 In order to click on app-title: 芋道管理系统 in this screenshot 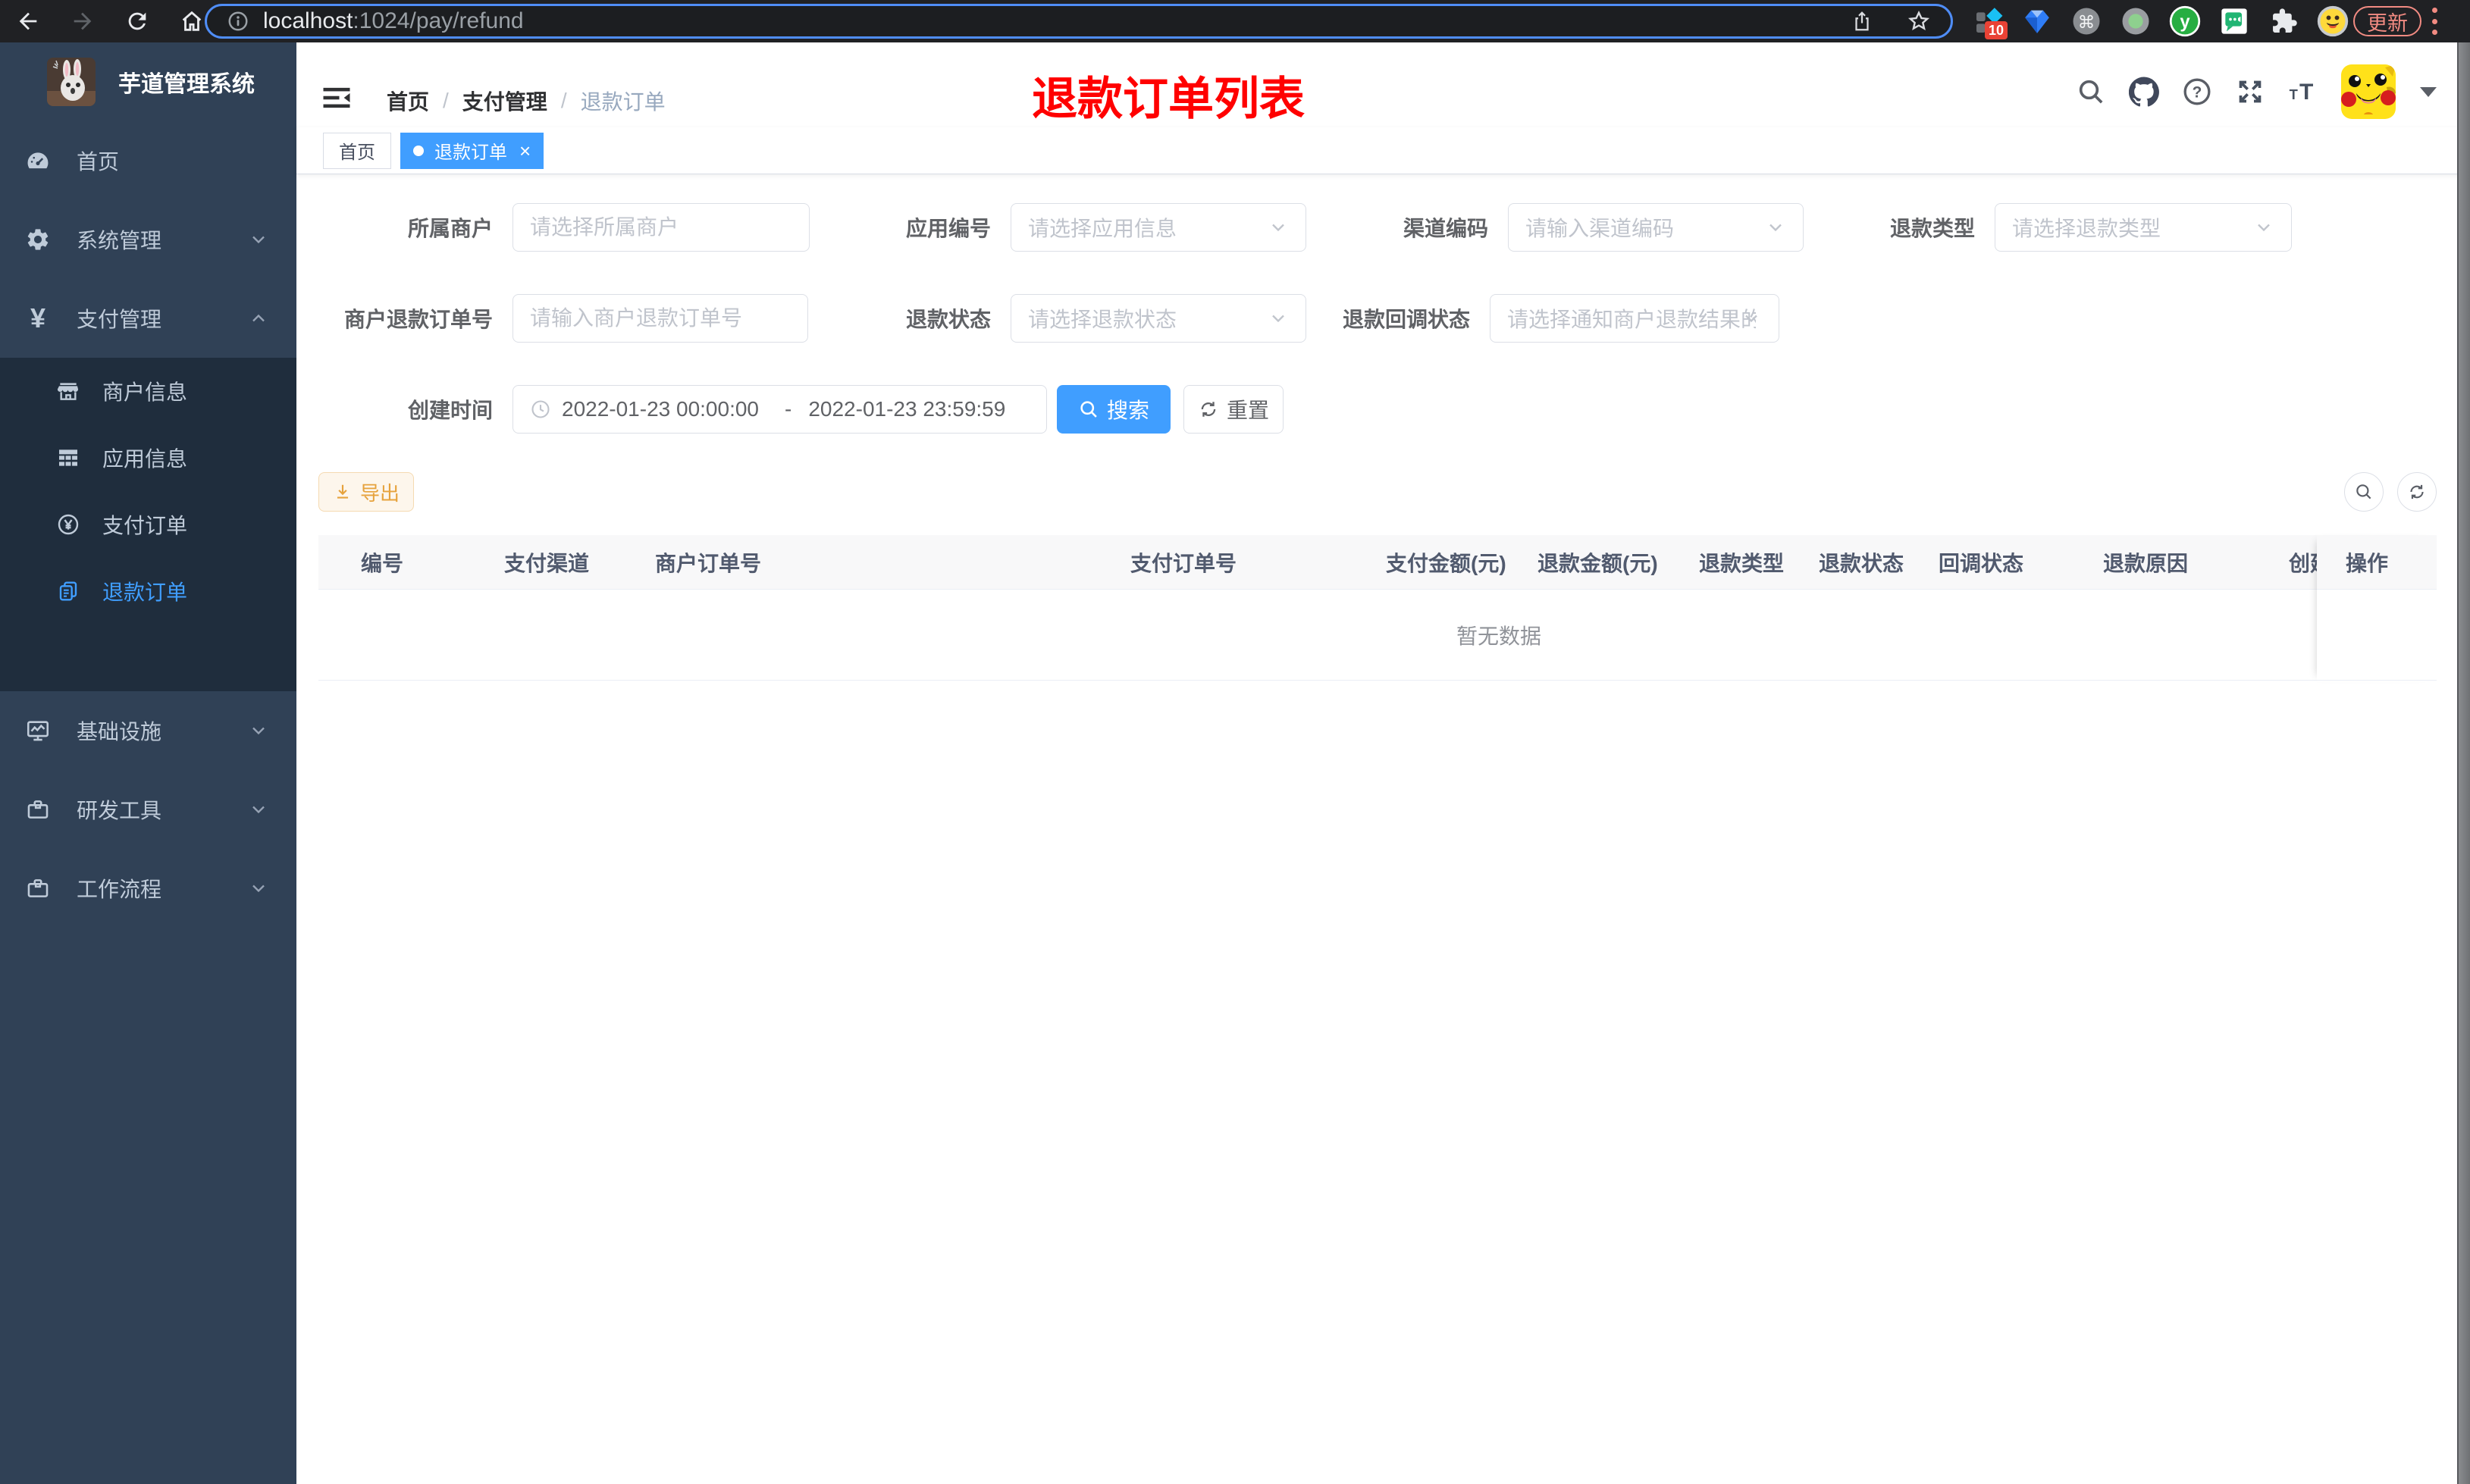, I will do `click(186, 84)`.